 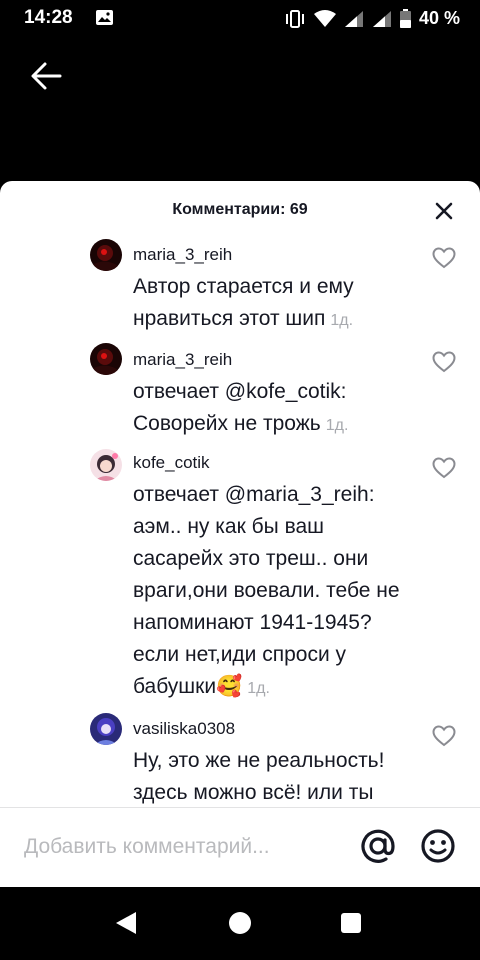 I want to click on battery-icon, so click(x=405, y=18).